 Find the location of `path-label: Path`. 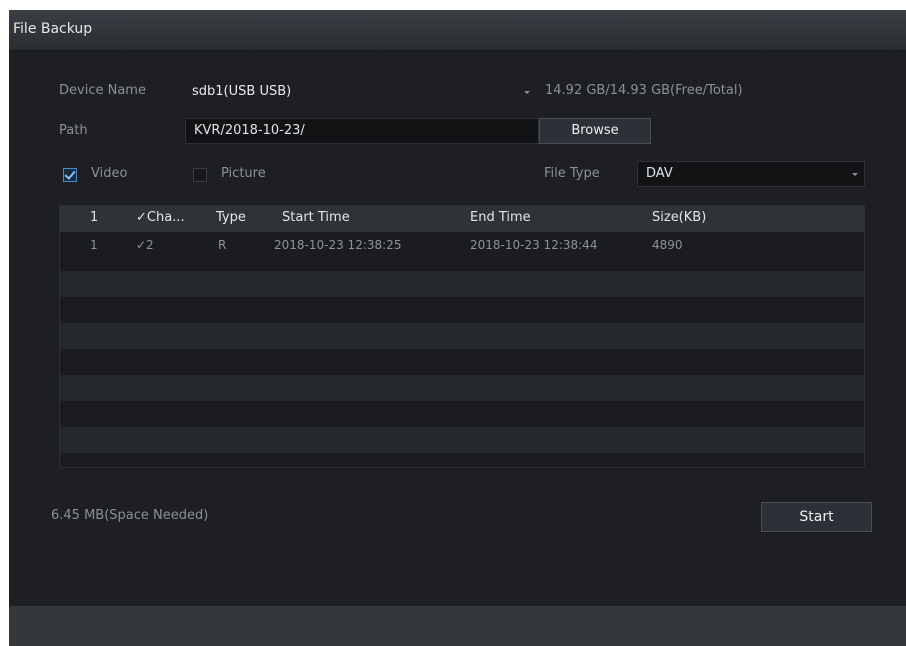

path-label: Path is located at coordinates (73, 130).